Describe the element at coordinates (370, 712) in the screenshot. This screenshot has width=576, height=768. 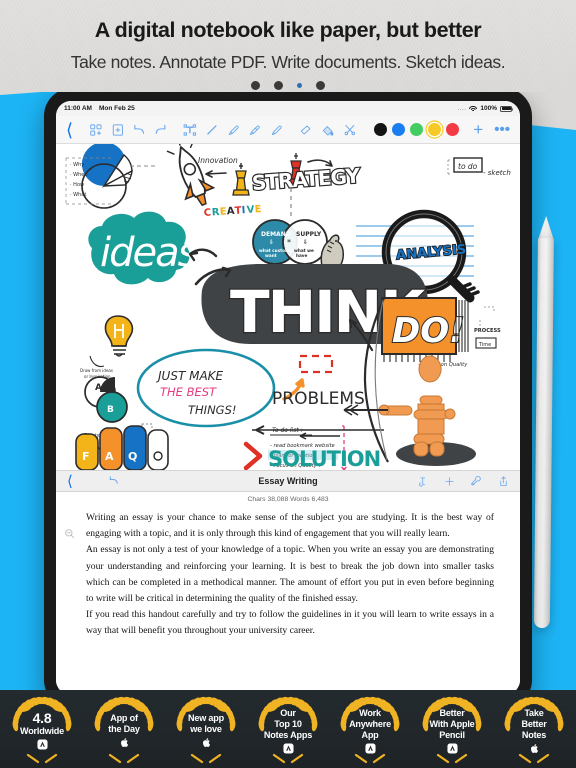
I see `award-badge-line: Work` at that location.